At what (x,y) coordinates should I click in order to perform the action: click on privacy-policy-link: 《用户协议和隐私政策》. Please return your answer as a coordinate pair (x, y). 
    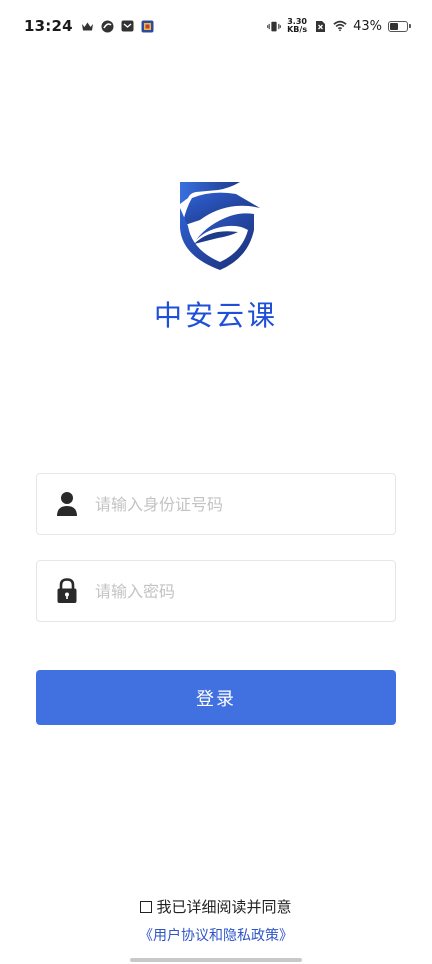
    Looking at the image, I should click on (216, 935).